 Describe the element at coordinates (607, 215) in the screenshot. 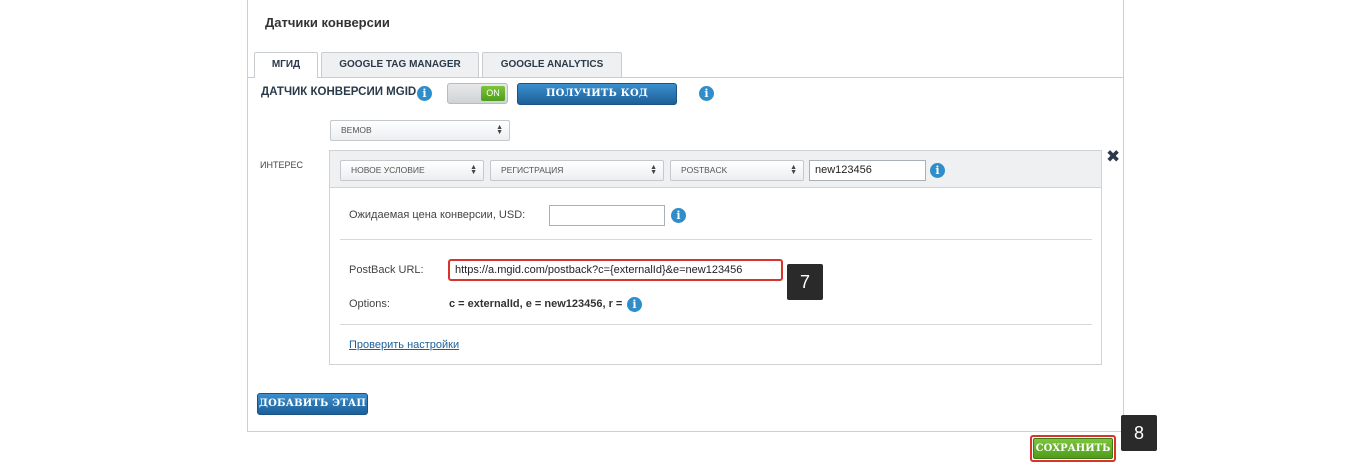

I see `price-input` at that location.